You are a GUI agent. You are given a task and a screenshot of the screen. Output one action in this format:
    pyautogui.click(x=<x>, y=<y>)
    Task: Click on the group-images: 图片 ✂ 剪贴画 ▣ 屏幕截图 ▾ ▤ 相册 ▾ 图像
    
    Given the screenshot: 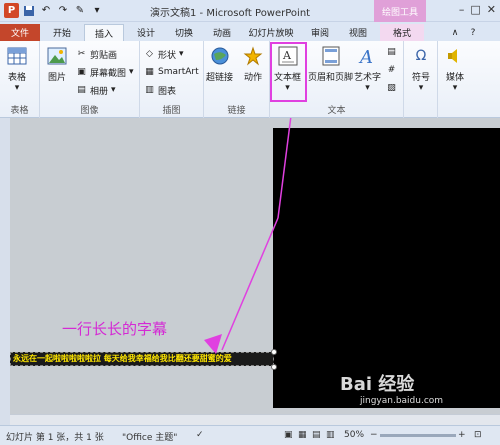 What is the action you would take?
    pyautogui.click(x=90, y=79)
    